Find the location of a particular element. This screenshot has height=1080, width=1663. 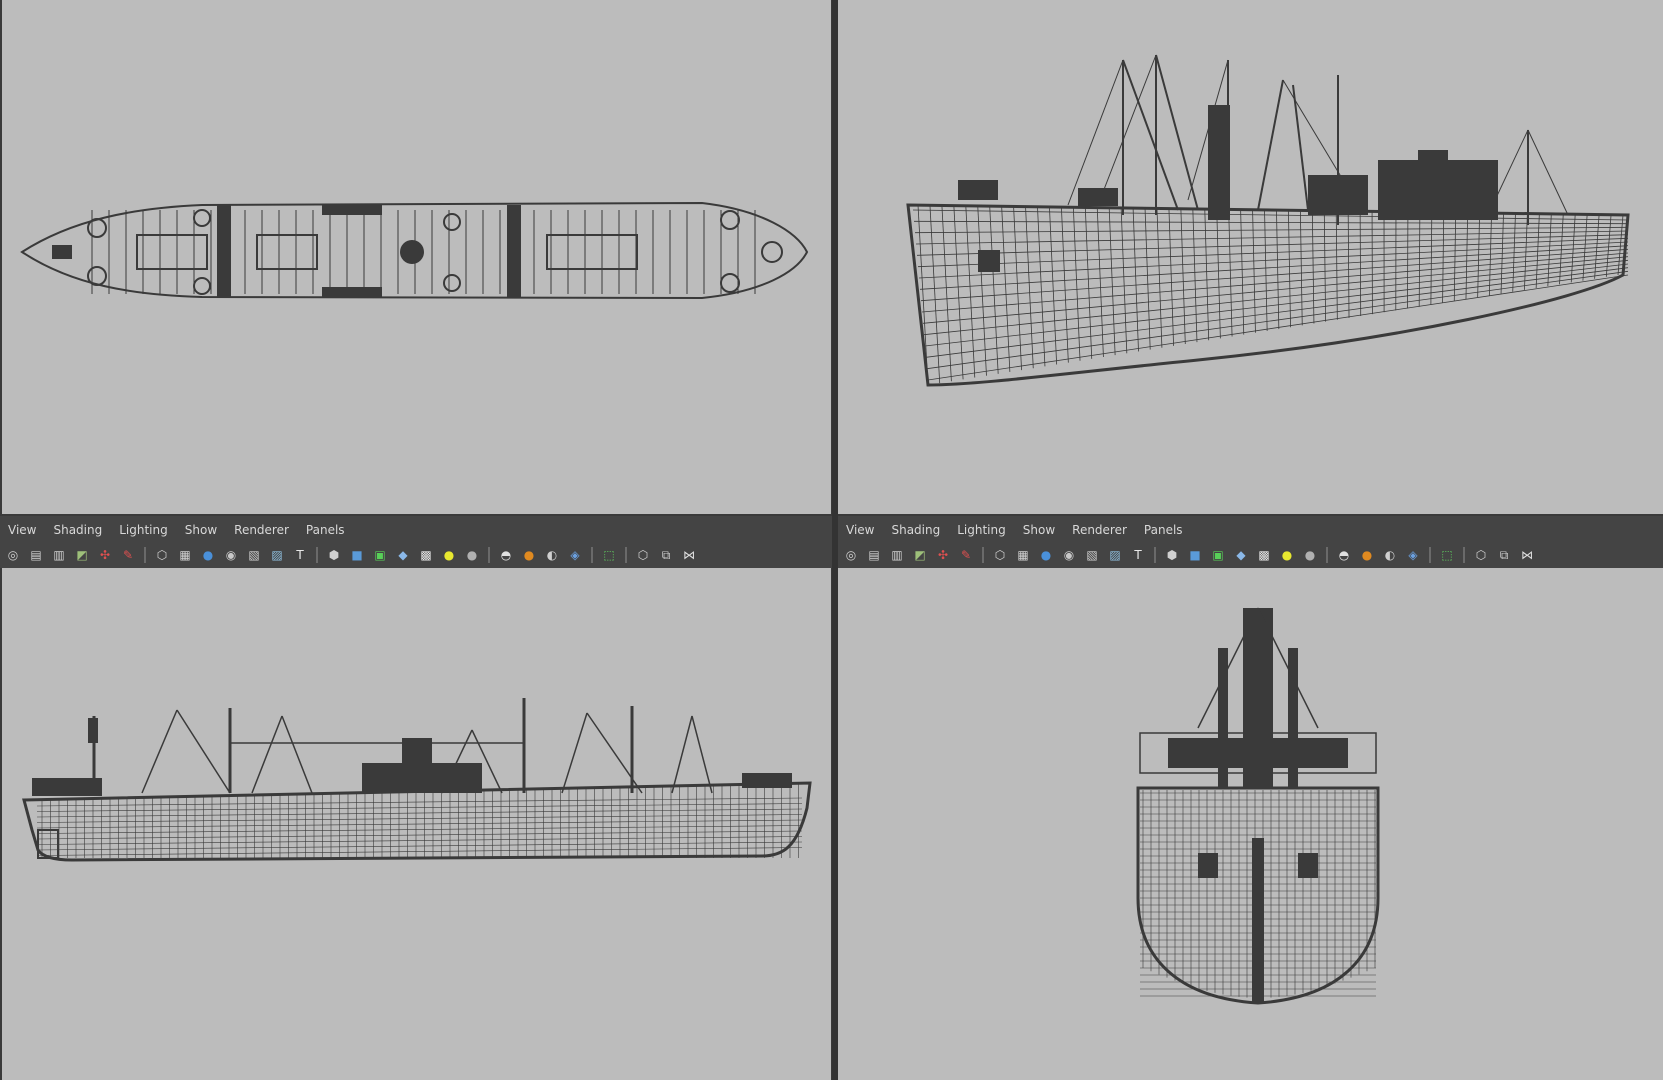

ship-front-view is located at coordinates (1258, 806).